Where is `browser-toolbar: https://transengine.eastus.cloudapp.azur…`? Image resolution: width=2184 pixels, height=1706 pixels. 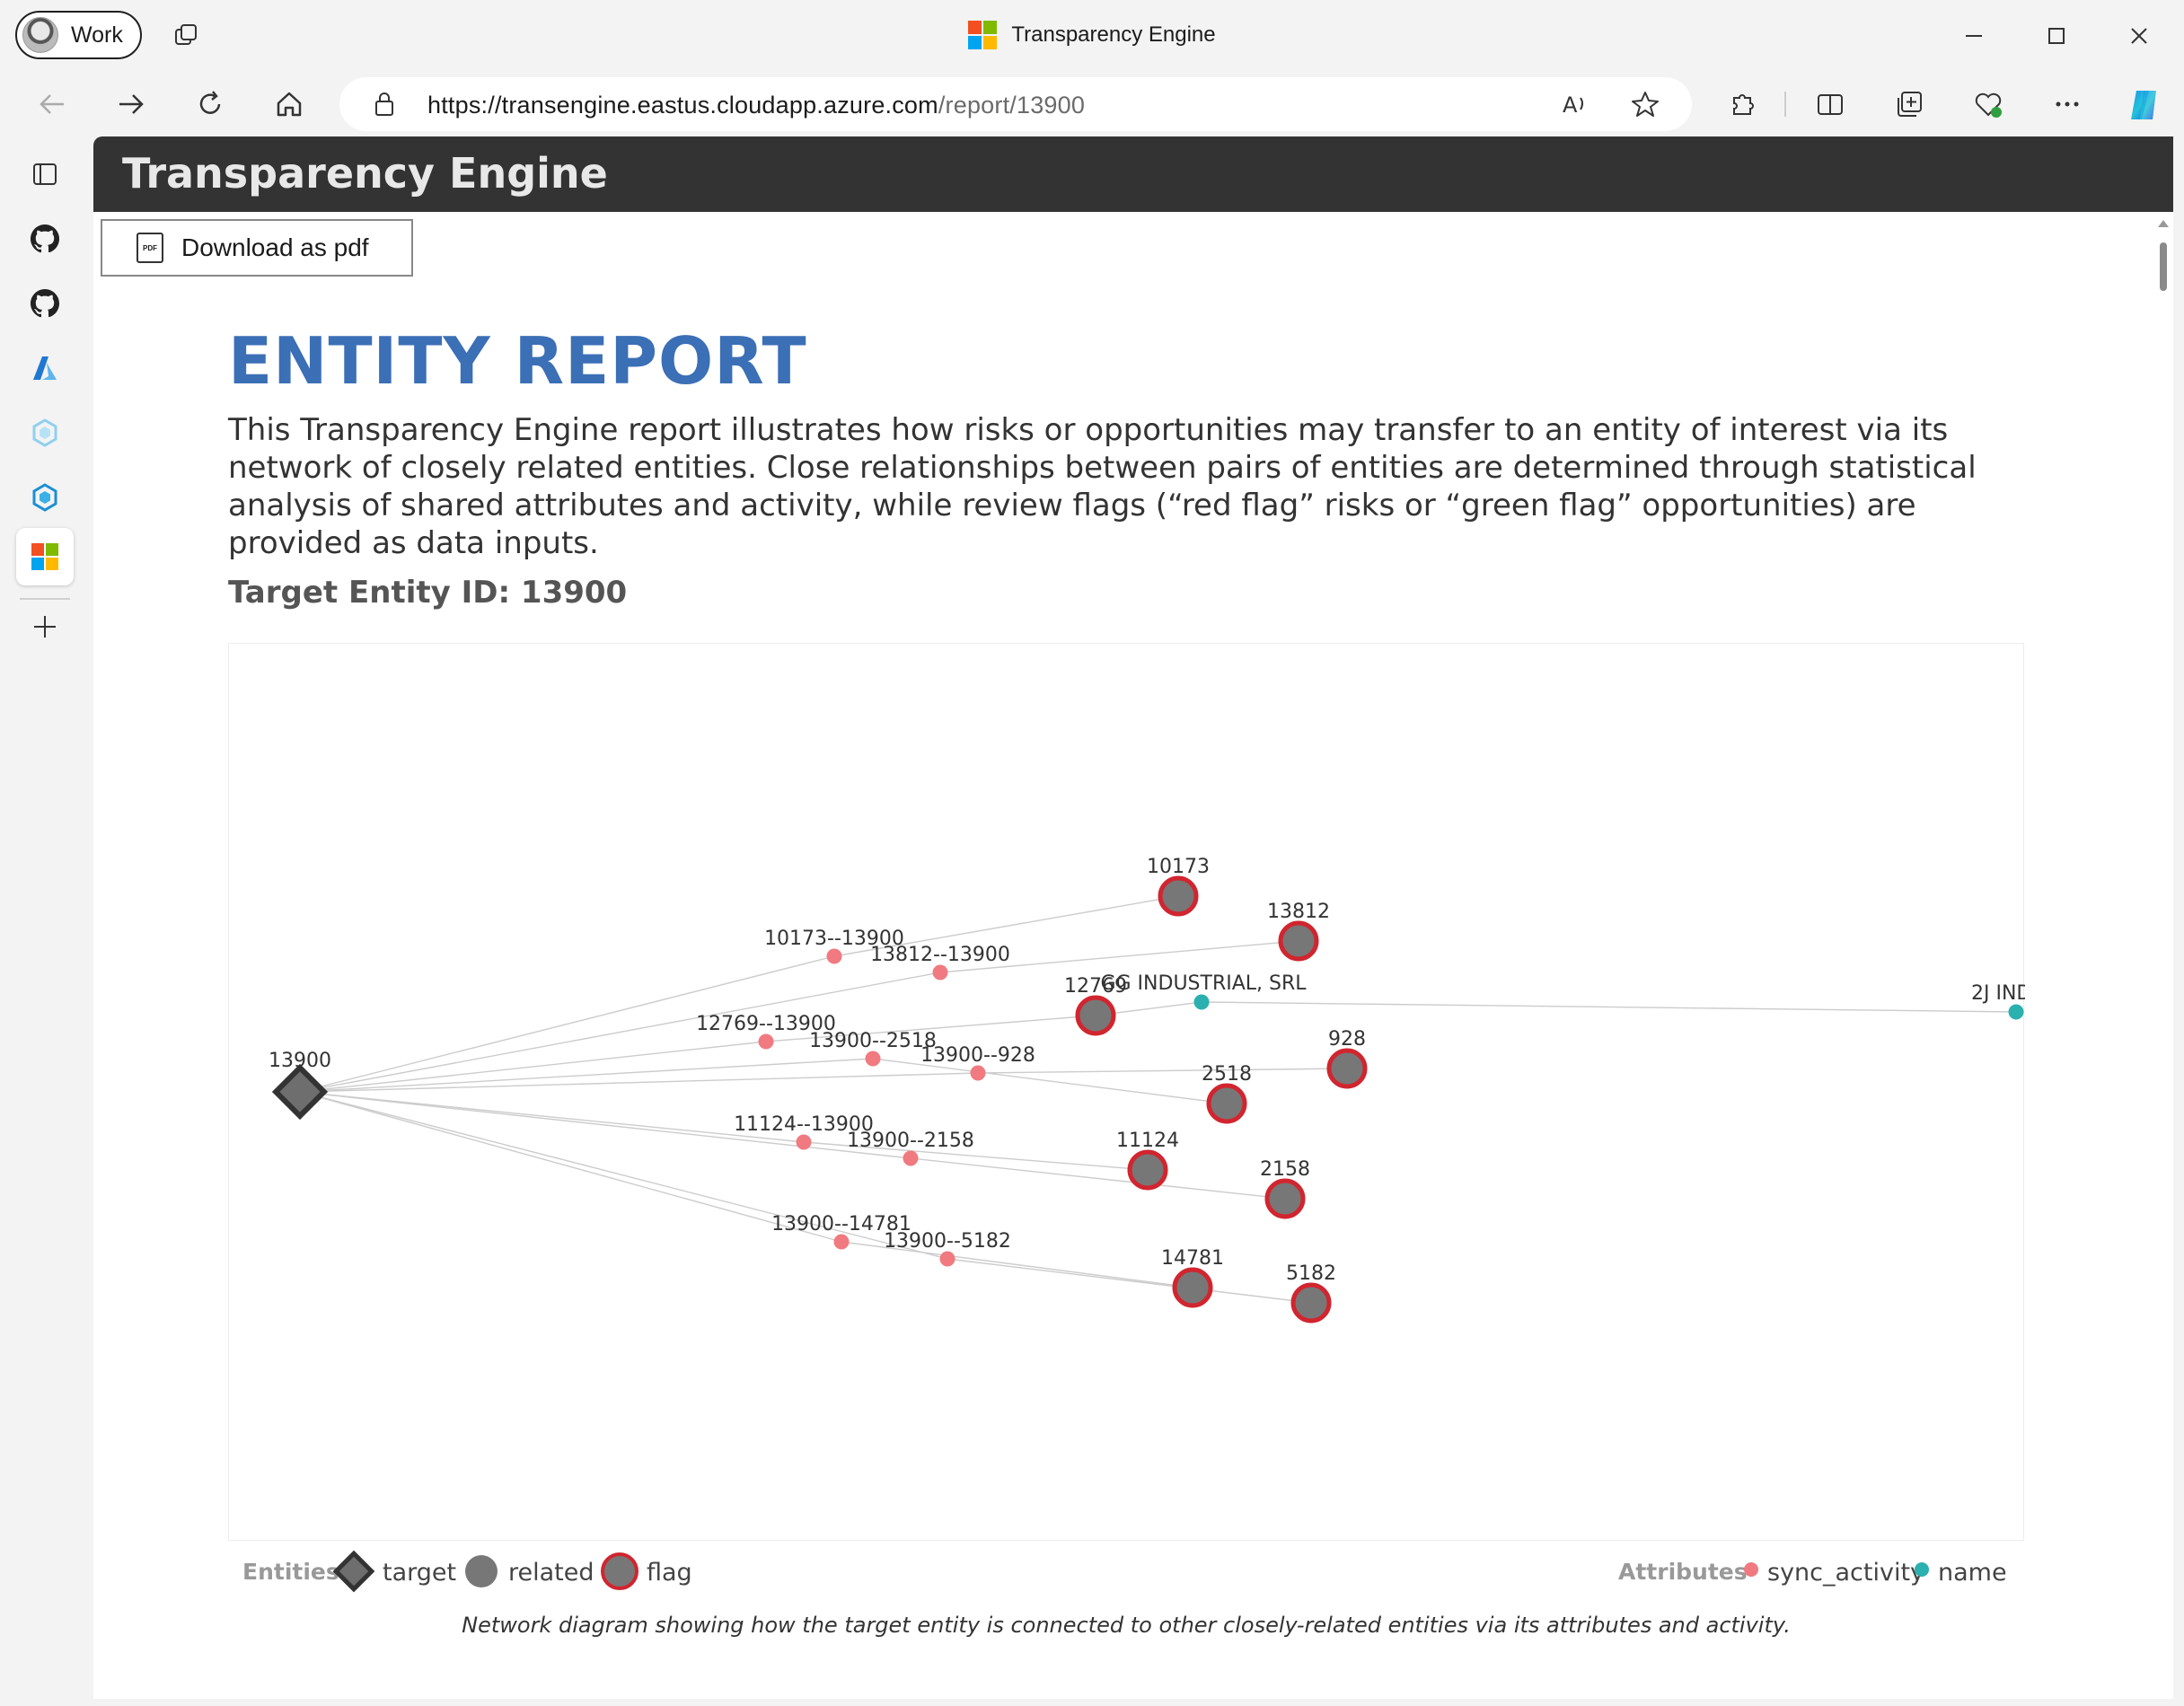
browser-toolbar: https://transengine.eastus.cloudapp.azur… is located at coordinates (1092, 103).